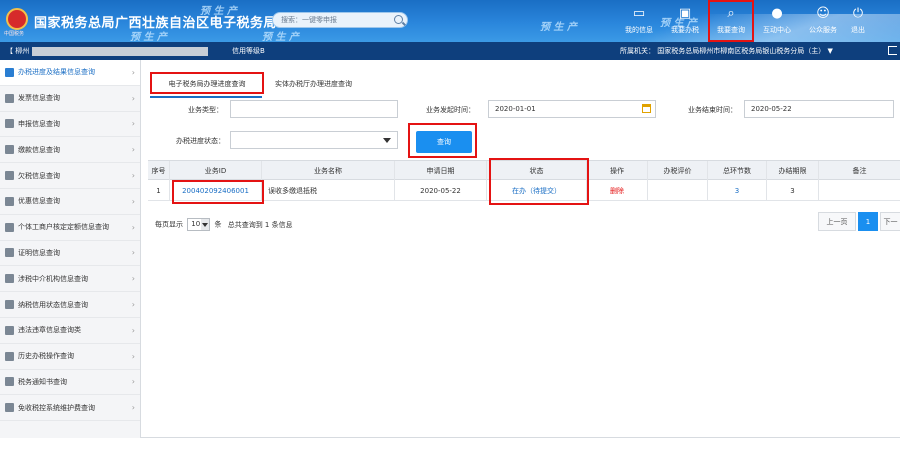  I want to click on authority-value: 国家税务总局柳州市柳南区税务局银山税务分局（主）, so click(741, 51).